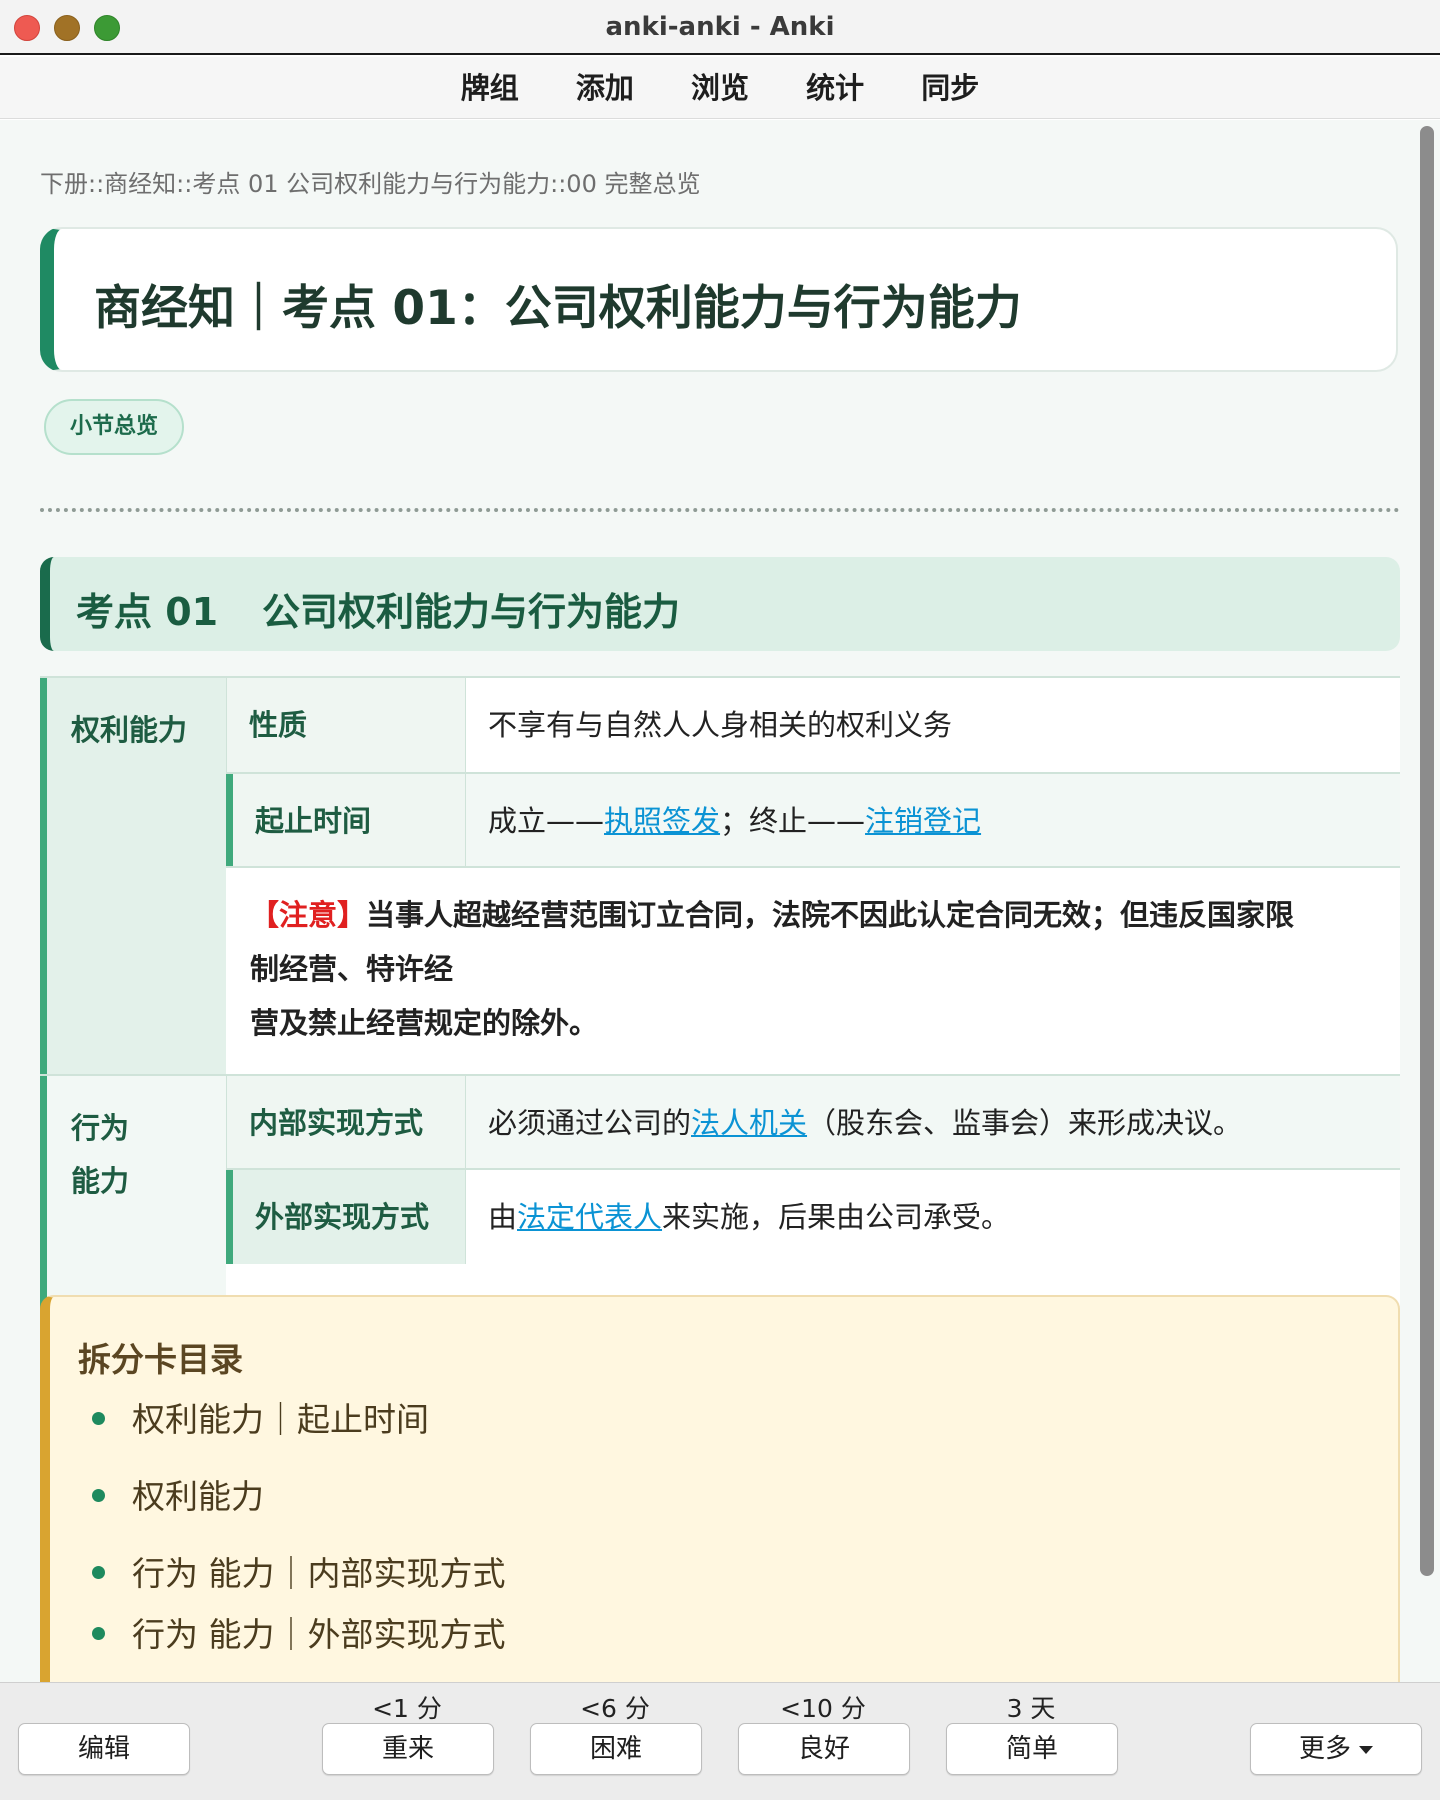  Describe the element at coordinates (824, 1749) in the screenshot. I see `good-button: 良好` at that location.